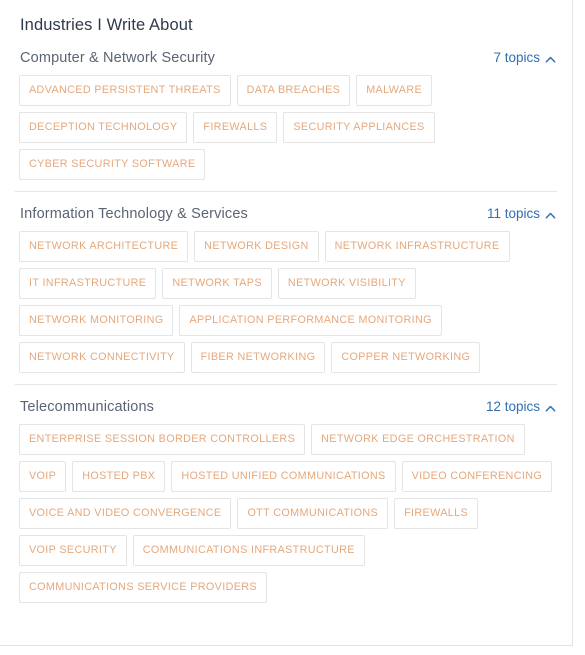 The width and height of the screenshot is (585, 655). I want to click on topic-count-label: 7 topics, so click(516, 57).